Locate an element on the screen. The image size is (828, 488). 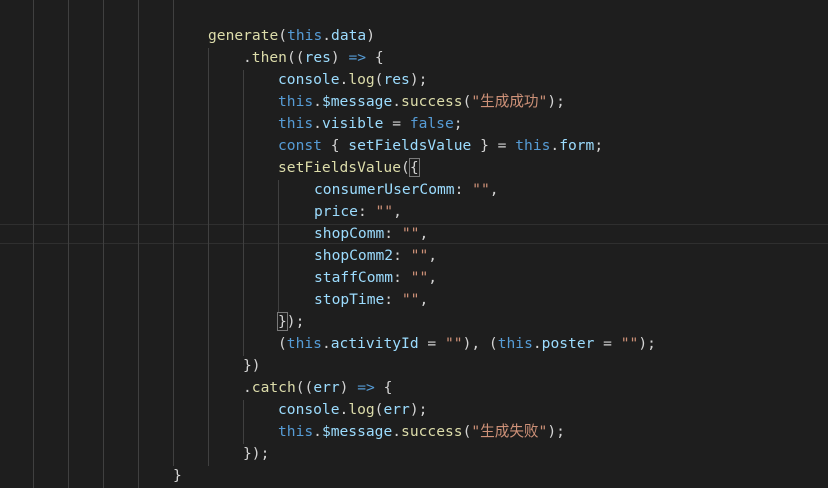
code-line: price: "", is located at coordinates (358, 212).